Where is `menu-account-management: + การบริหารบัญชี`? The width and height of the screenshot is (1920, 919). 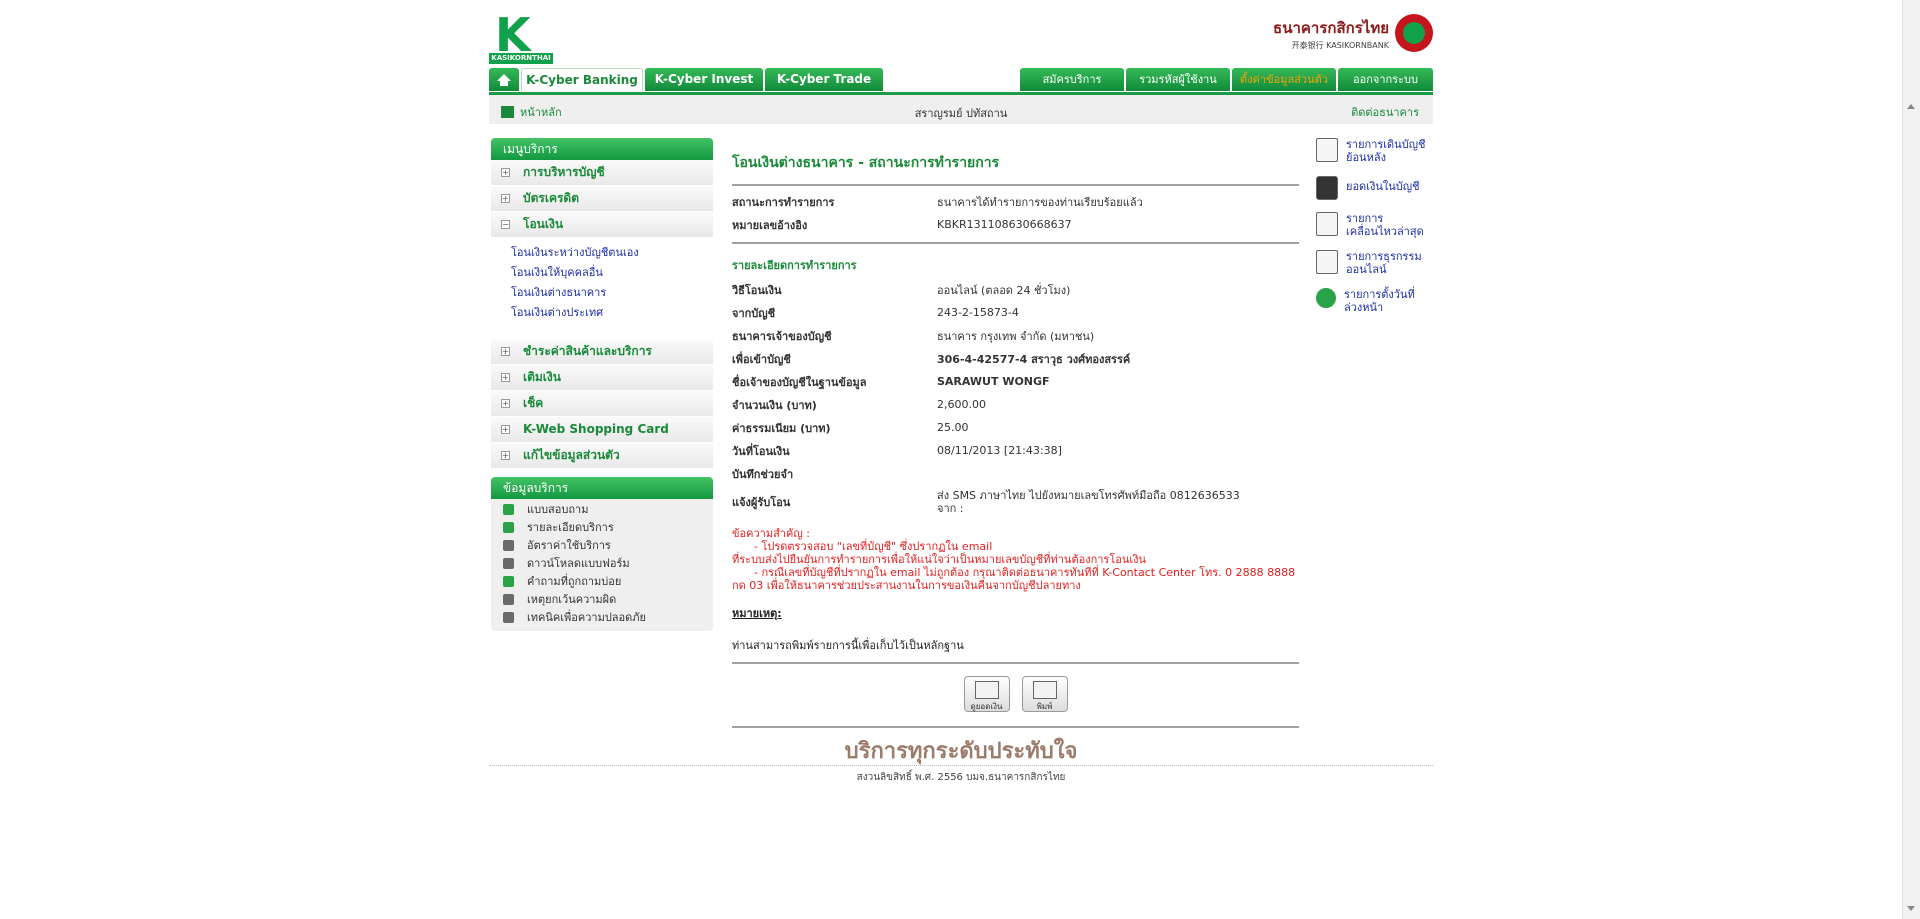 menu-account-management: + การบริหารบัญชี is located at coordinates (602, 173).